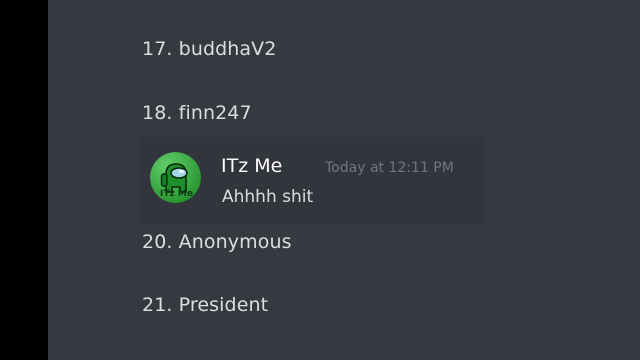 Image resolution: width=640 pixels, height=360 pixels. Describe the element at coordinates (217, 242) in the screenshot. I see `list-item-20: 20. Anonymous` at that location.